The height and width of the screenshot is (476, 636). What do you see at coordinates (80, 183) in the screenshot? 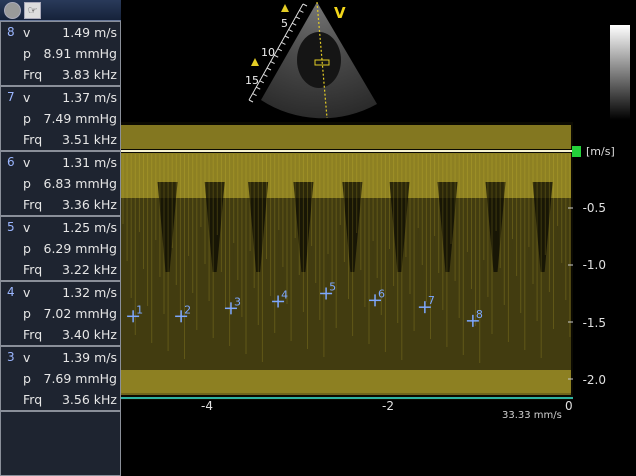
I see `measurement-value: 6.83 mmHg` at bounding box center [80, 183].